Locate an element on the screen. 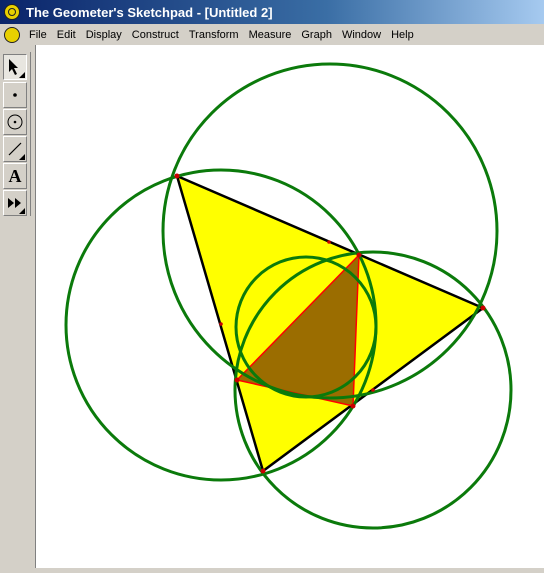 The width and height of the screenshot is (544, 573). menu-window: Window is located at coordinates (361, 35).